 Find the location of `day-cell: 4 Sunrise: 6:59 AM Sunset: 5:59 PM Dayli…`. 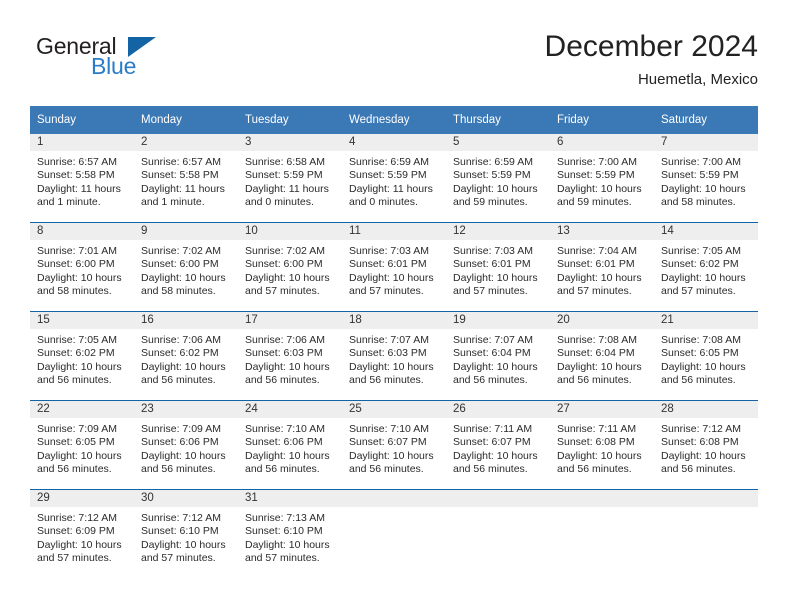

day-cell: 4 Sunrise: 6:59 AM Sunset: 5:59 PM Dayli… is located at coordinates (394, 178).